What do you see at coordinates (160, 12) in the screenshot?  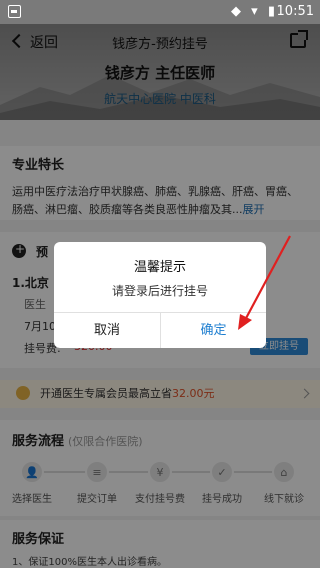 I see `status-bar: ◆ ▾ ▮ 10:51` at bounding box center [160, 12].